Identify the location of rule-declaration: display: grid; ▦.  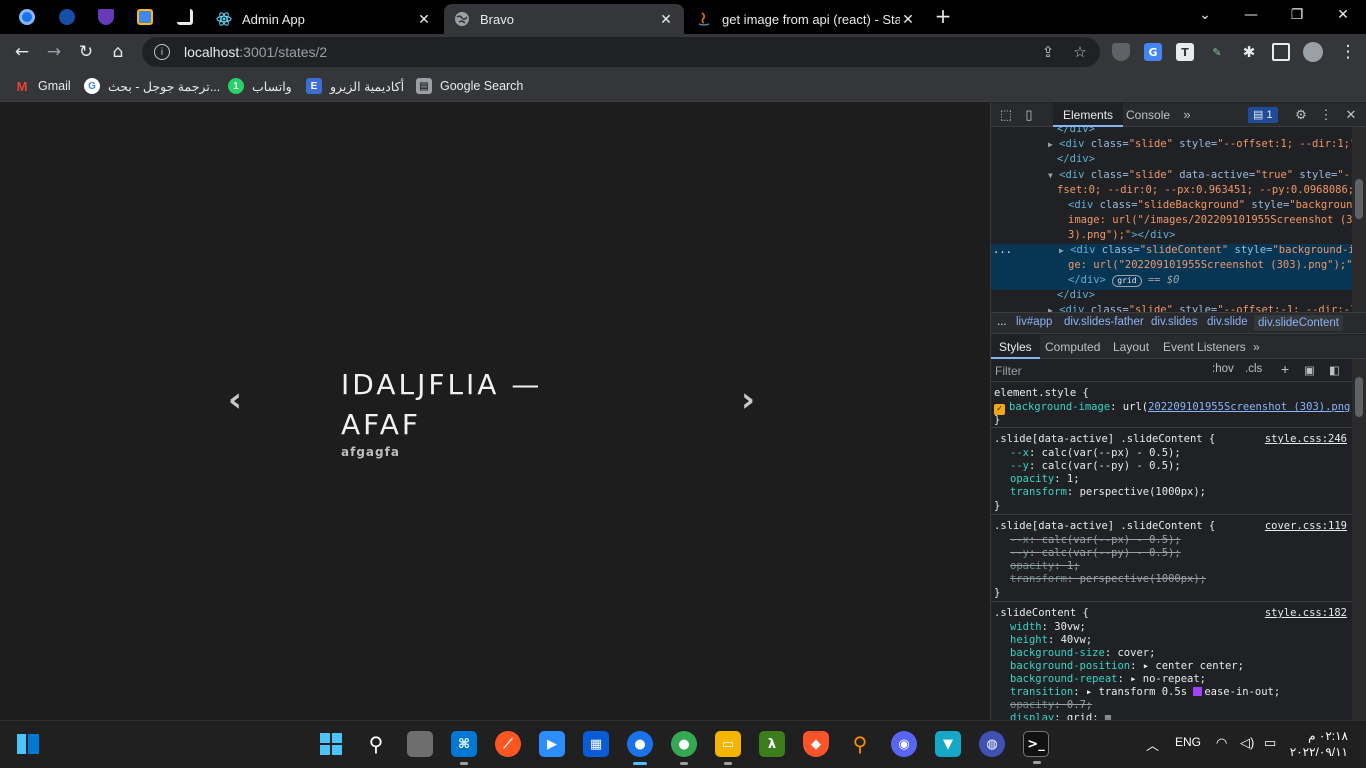
(1060, 716).